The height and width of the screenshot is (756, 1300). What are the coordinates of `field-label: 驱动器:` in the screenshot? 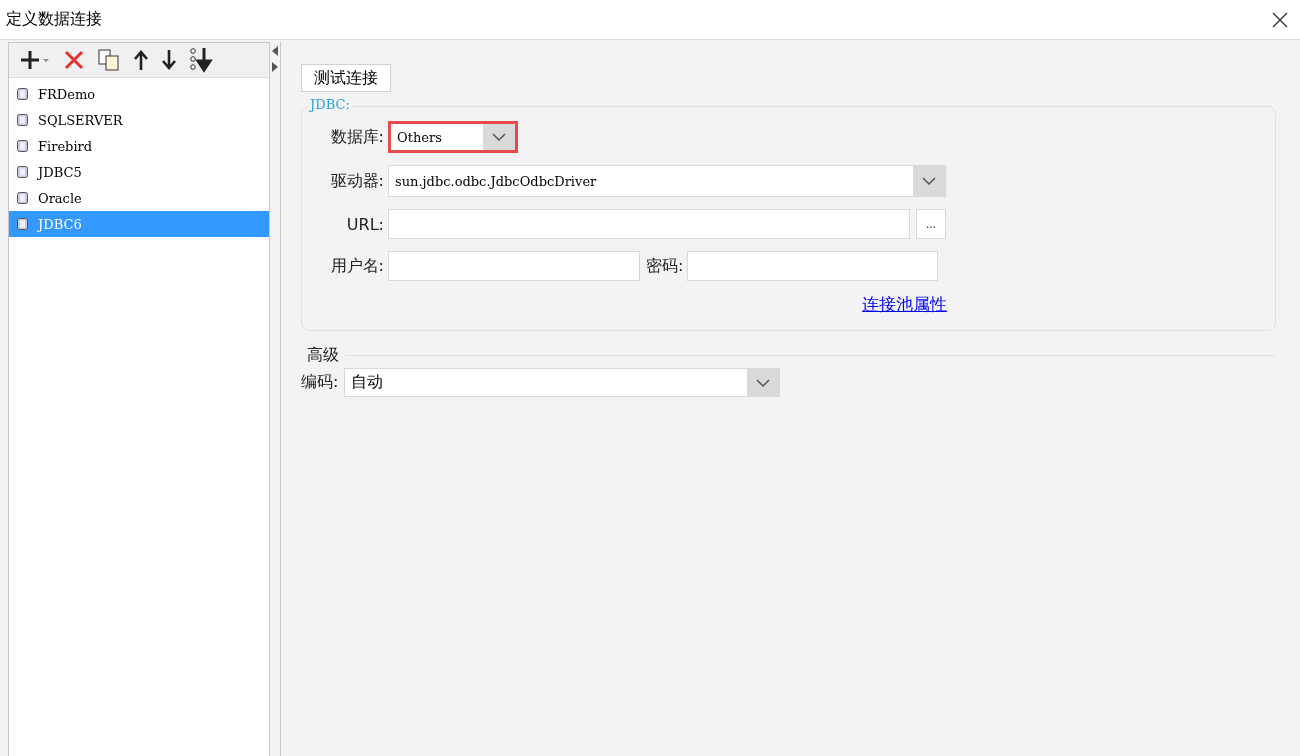 It's located at (356, 181).